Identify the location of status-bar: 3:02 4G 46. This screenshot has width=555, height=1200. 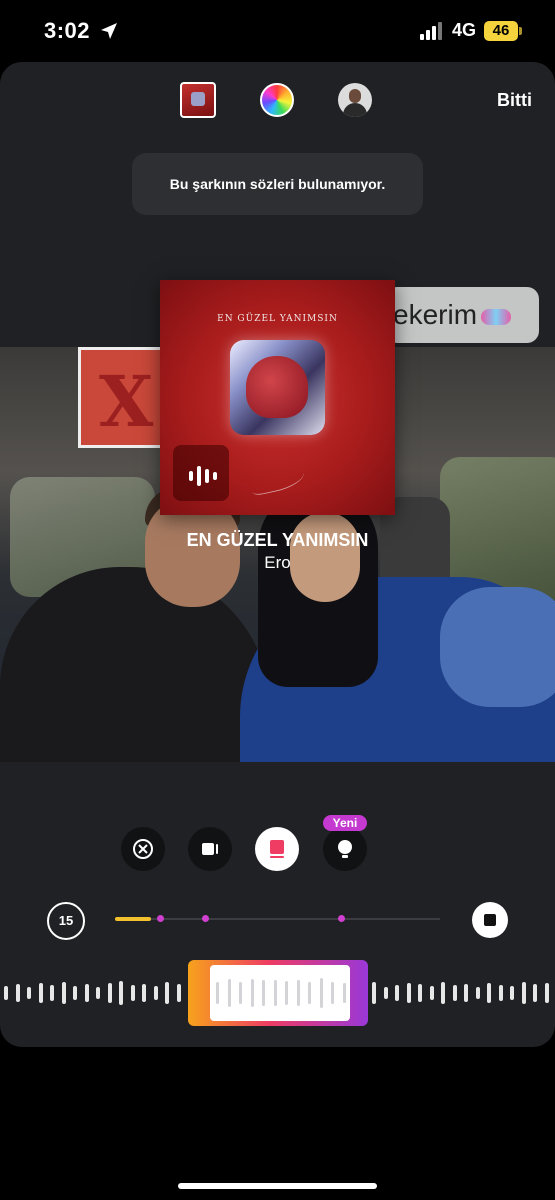
(277, 30).